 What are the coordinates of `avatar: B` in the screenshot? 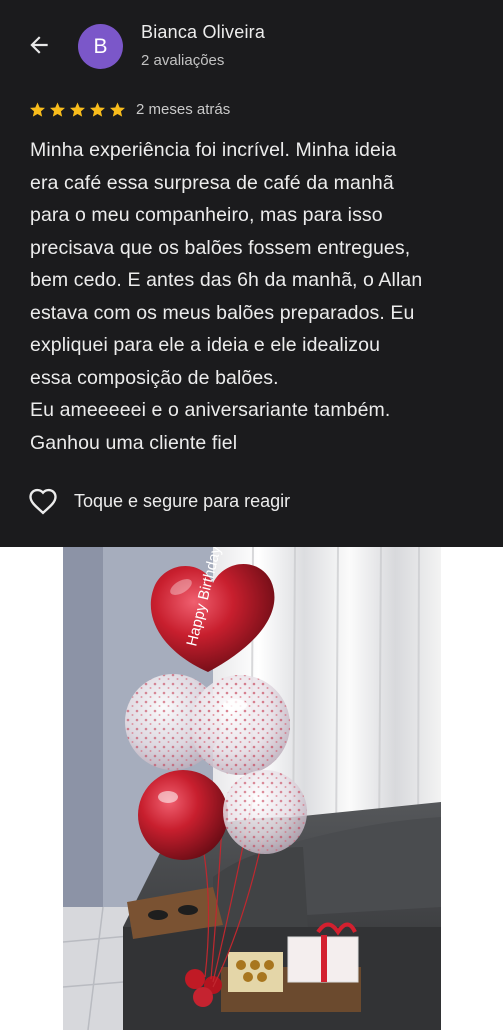 It's located at (100, 46).